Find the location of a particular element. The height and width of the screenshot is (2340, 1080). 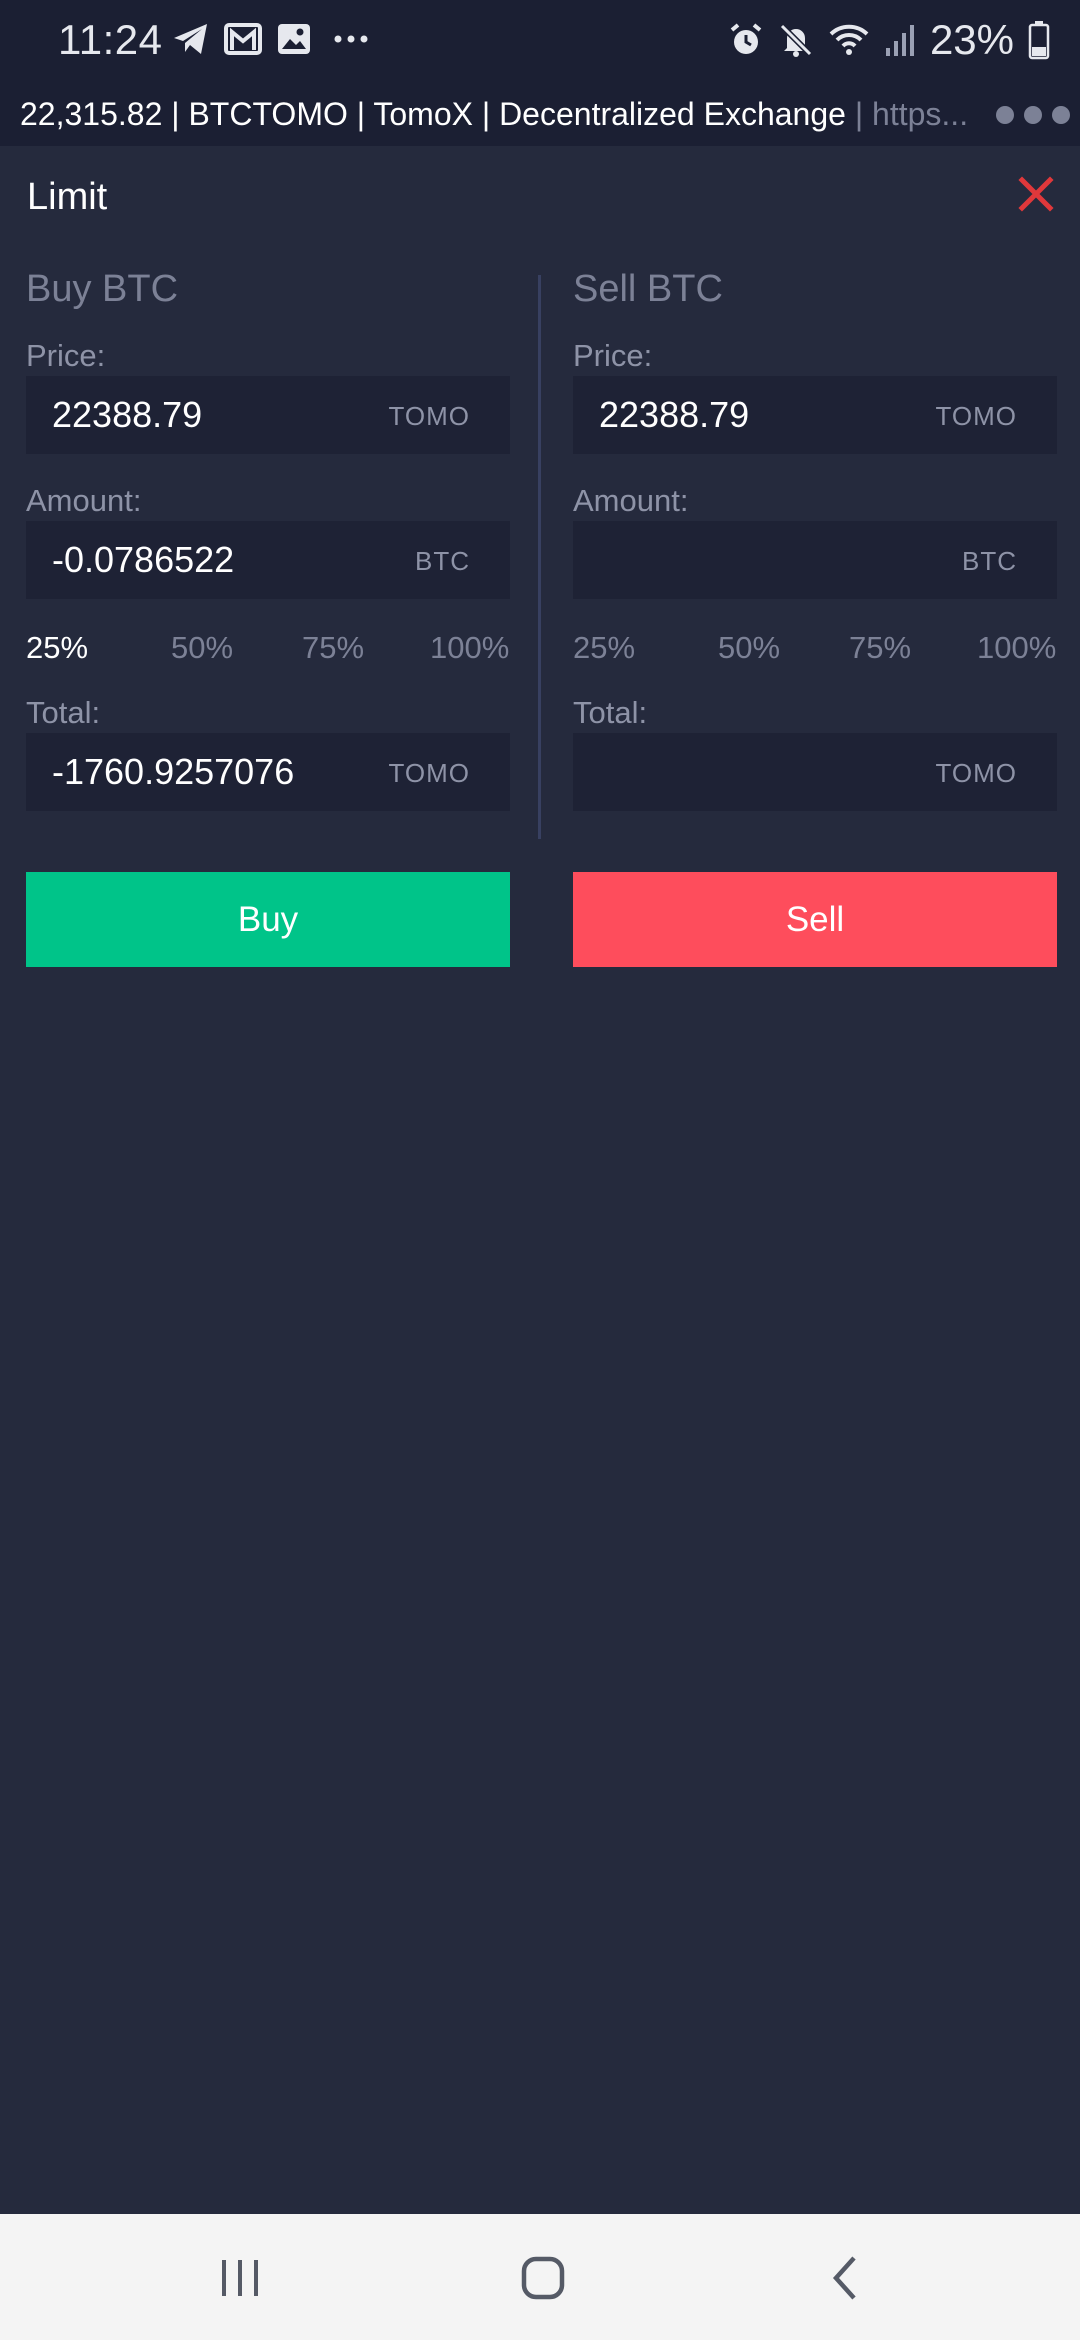

panel-title: Limit is located at coordinates (67, 197).